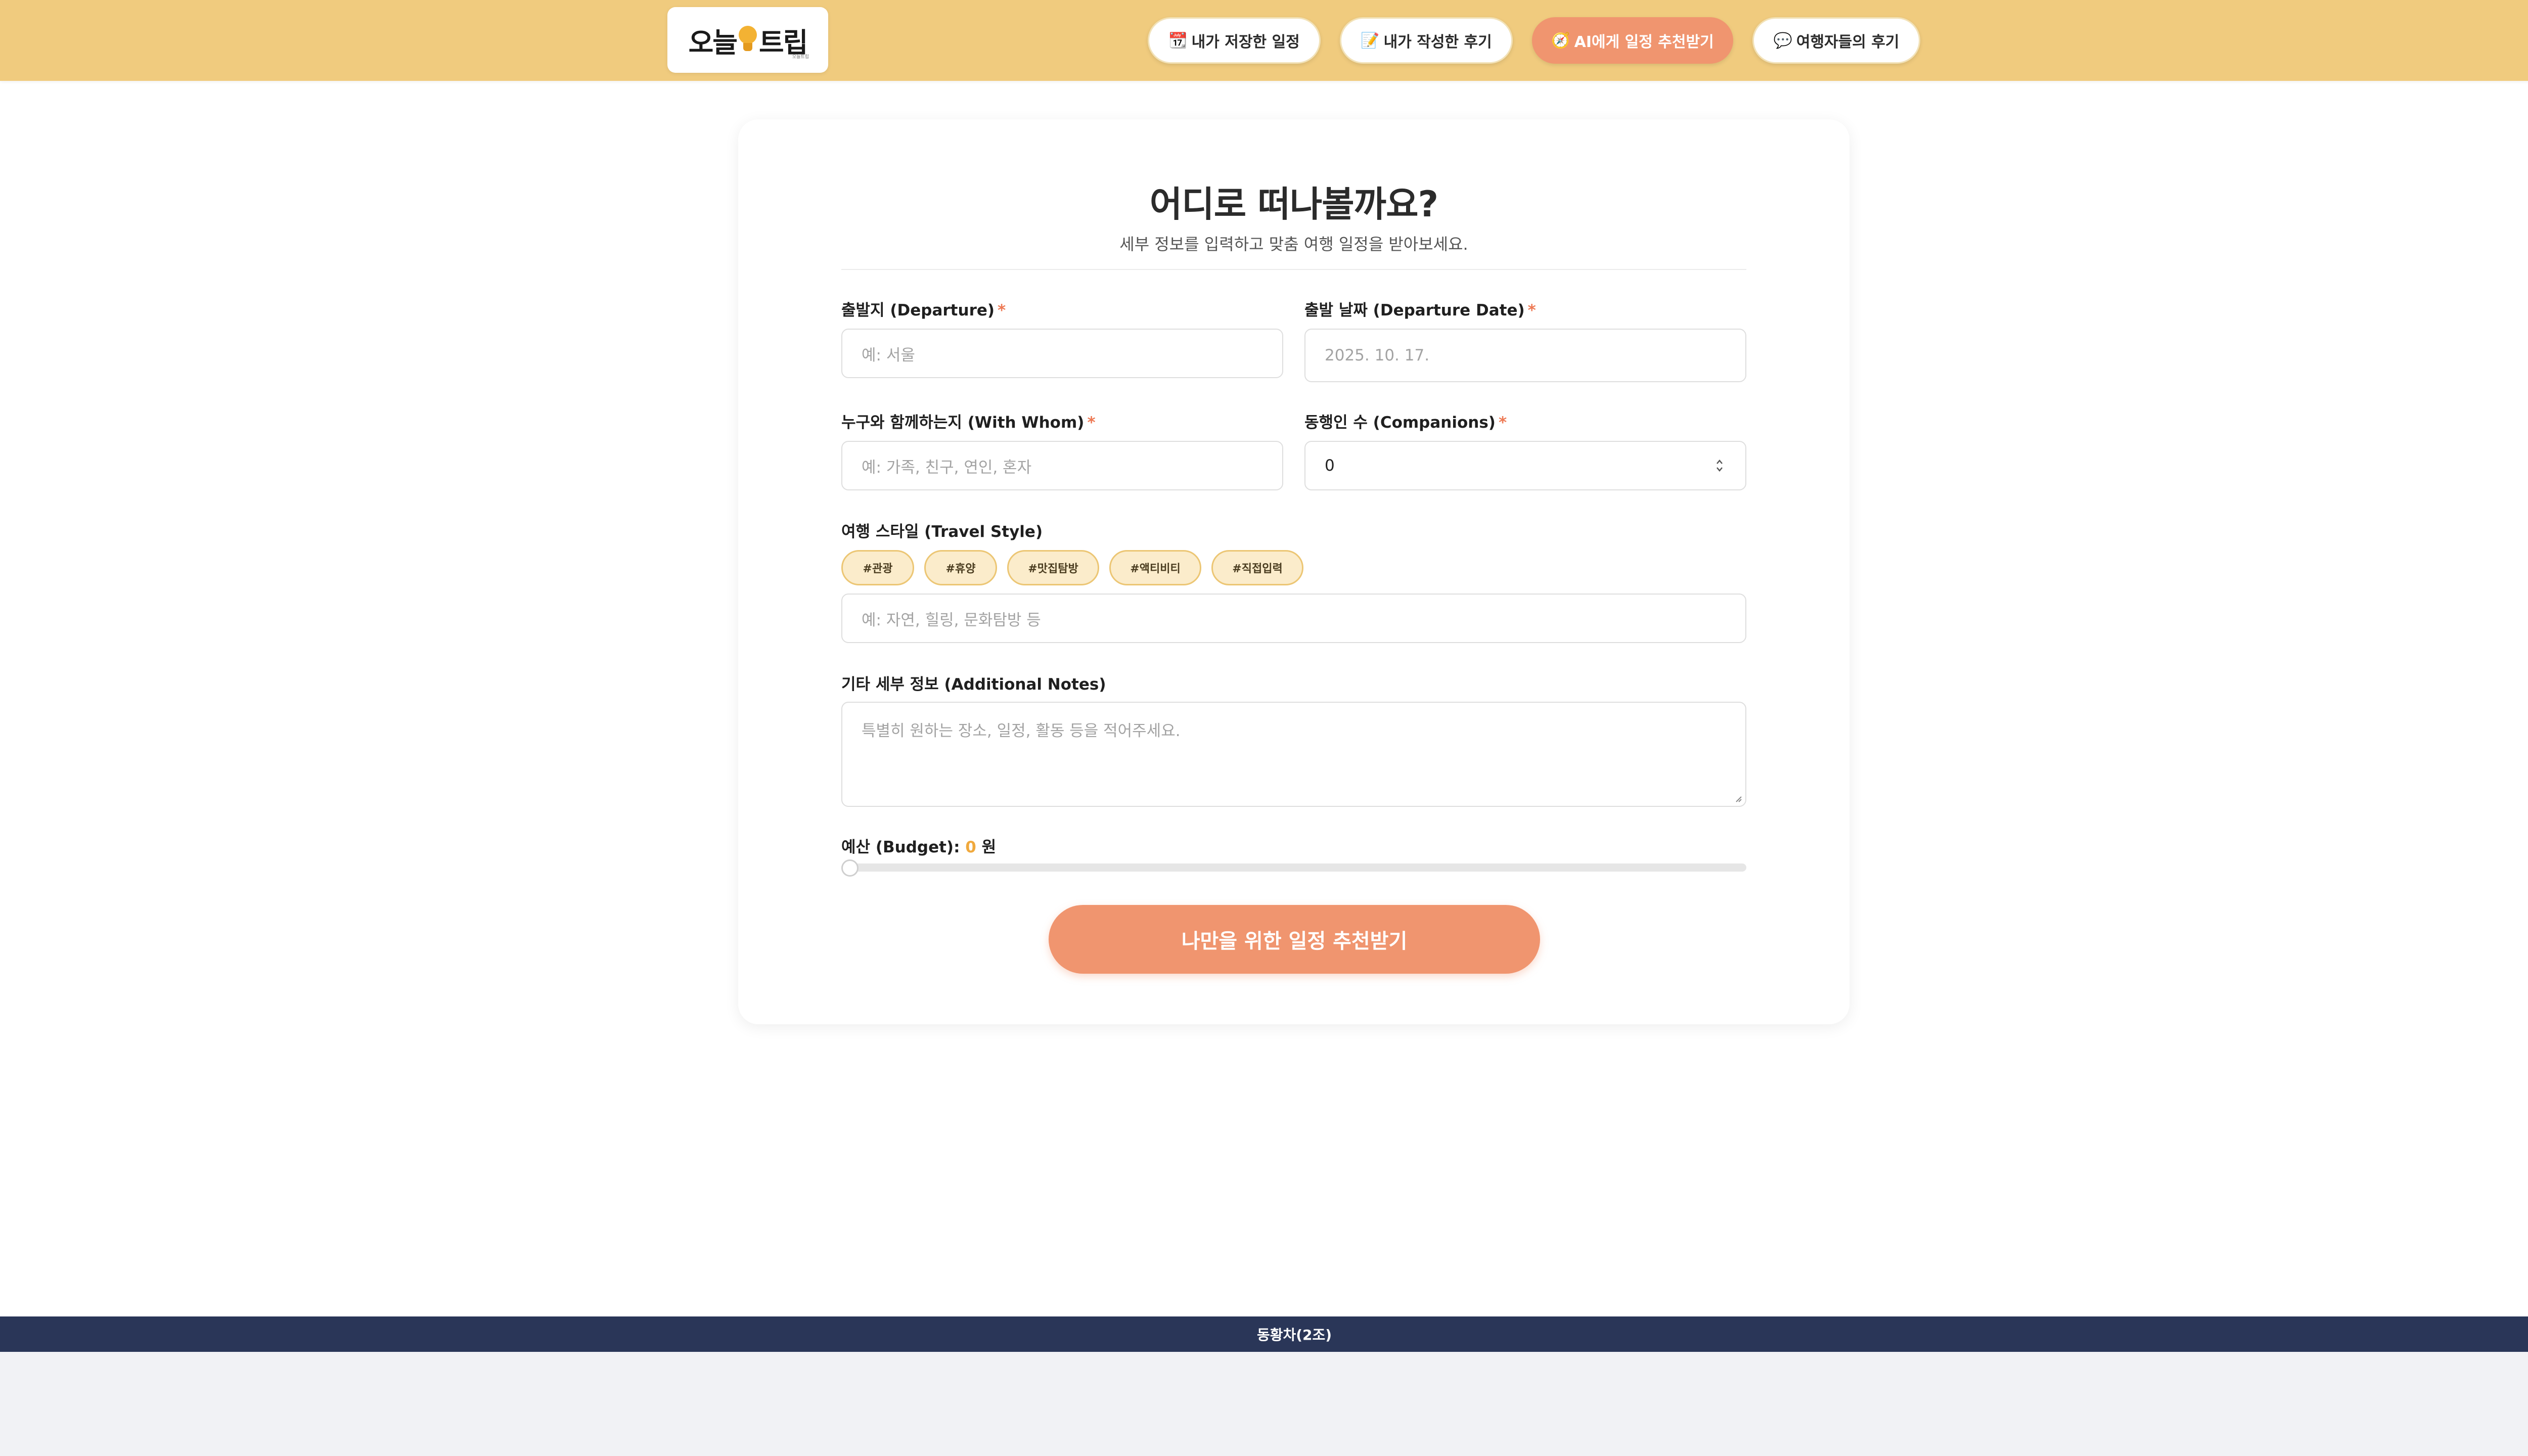 Image resolution: width=2528 pixels, height=1456 pixels. I want to click on budget-value: 0, so click(971, 847).